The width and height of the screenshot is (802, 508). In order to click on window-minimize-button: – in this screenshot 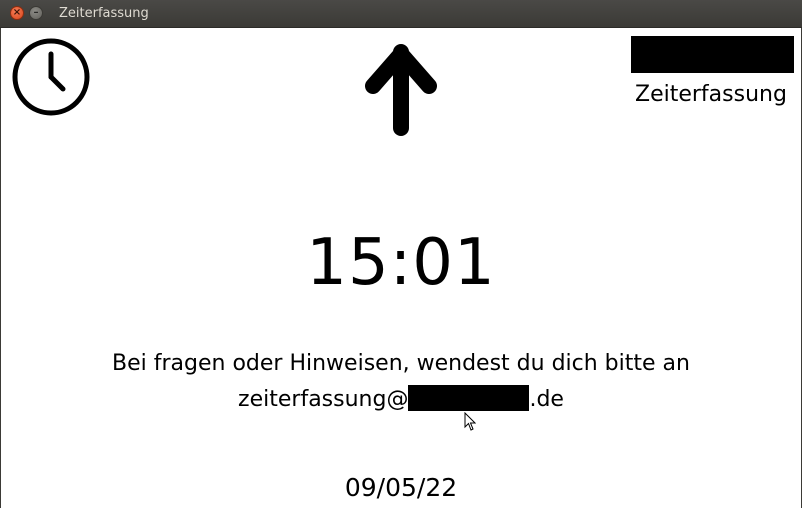, I will do `click(36, 13)`.